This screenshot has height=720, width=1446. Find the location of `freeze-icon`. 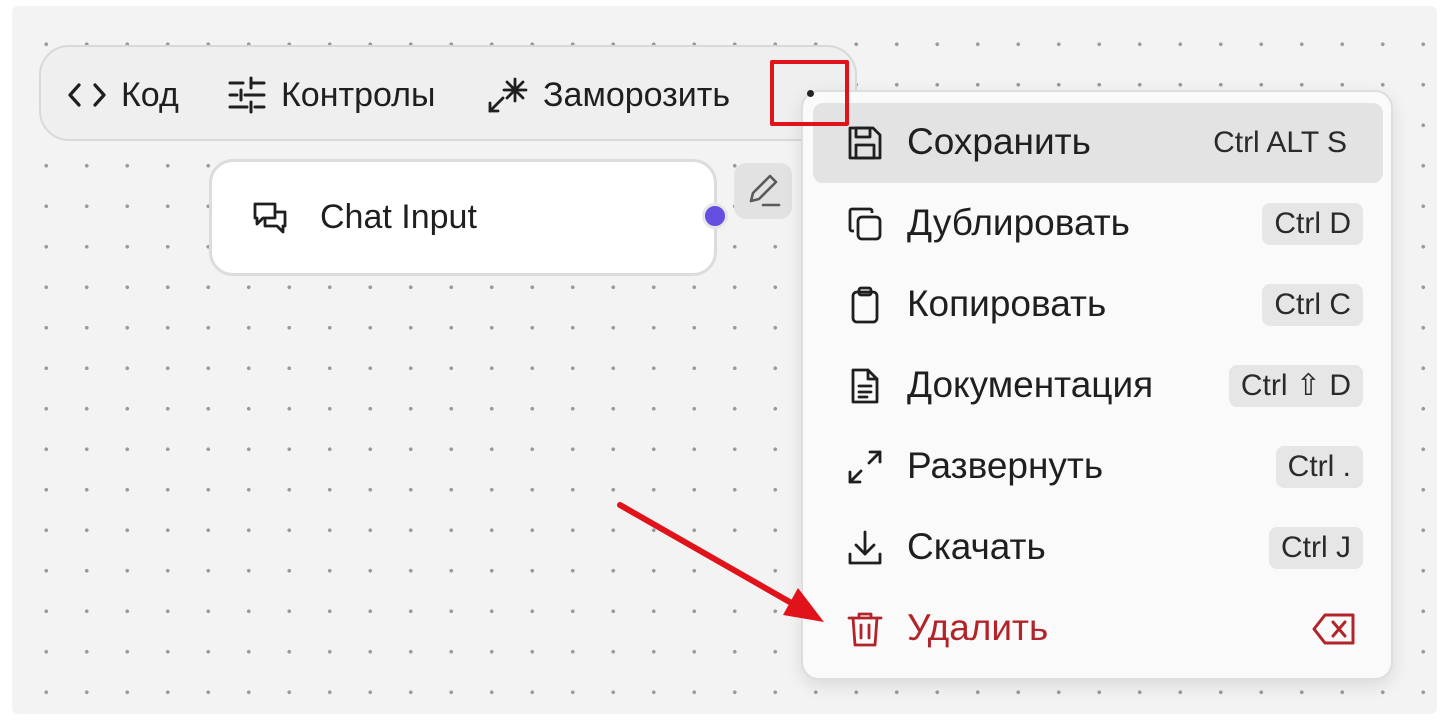

freeze-icon is located at coordinates (508, 95).